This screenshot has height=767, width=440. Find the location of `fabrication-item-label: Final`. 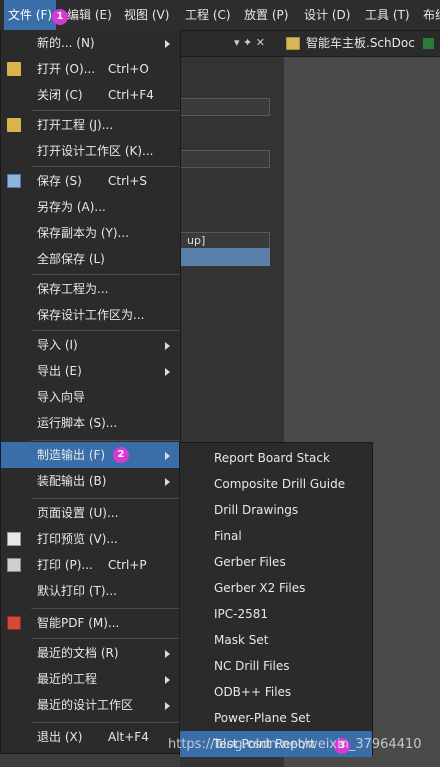

fabrication-item-label: Final is located at coordinates (228, 536).